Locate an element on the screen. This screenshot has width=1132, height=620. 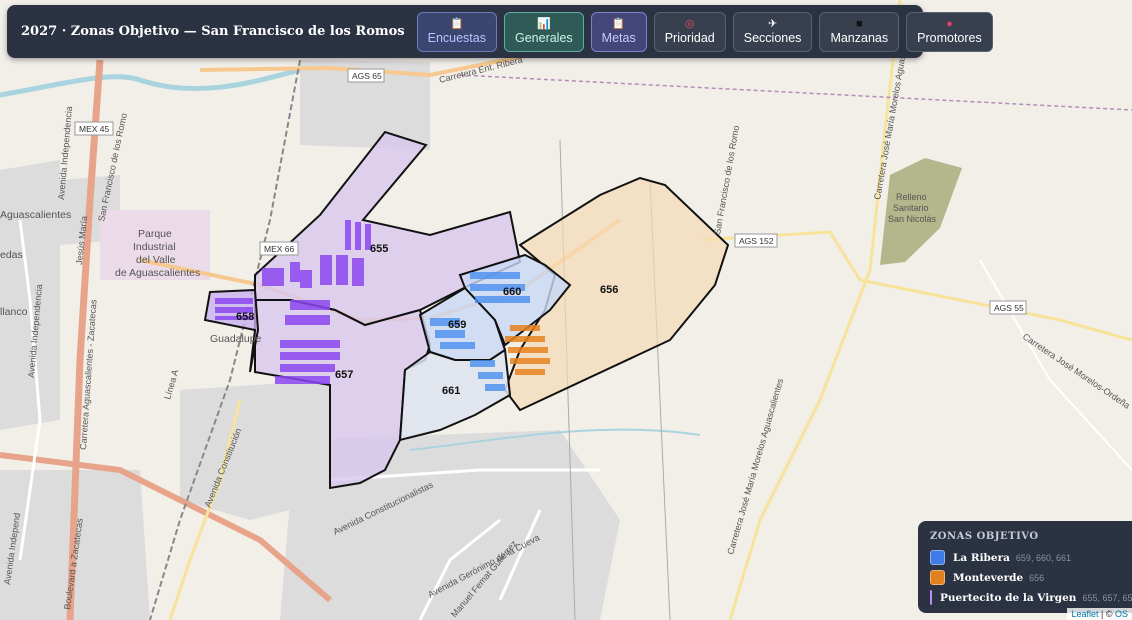
place-label-relleno-3: San Nicolás is located at coordinates (912, 219).